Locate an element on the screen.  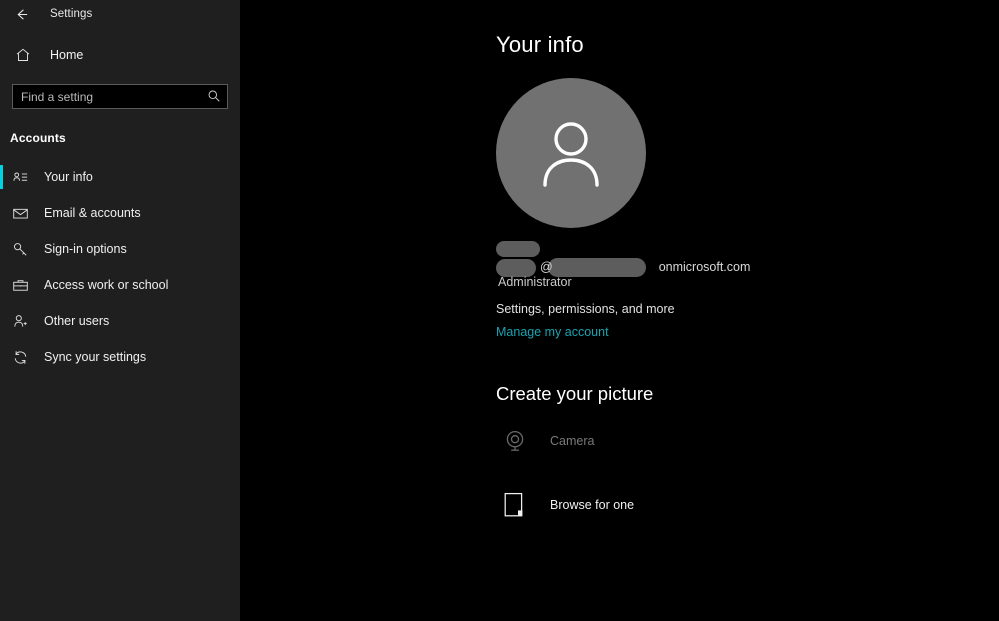
search-input is located at coordinates (120, 96).